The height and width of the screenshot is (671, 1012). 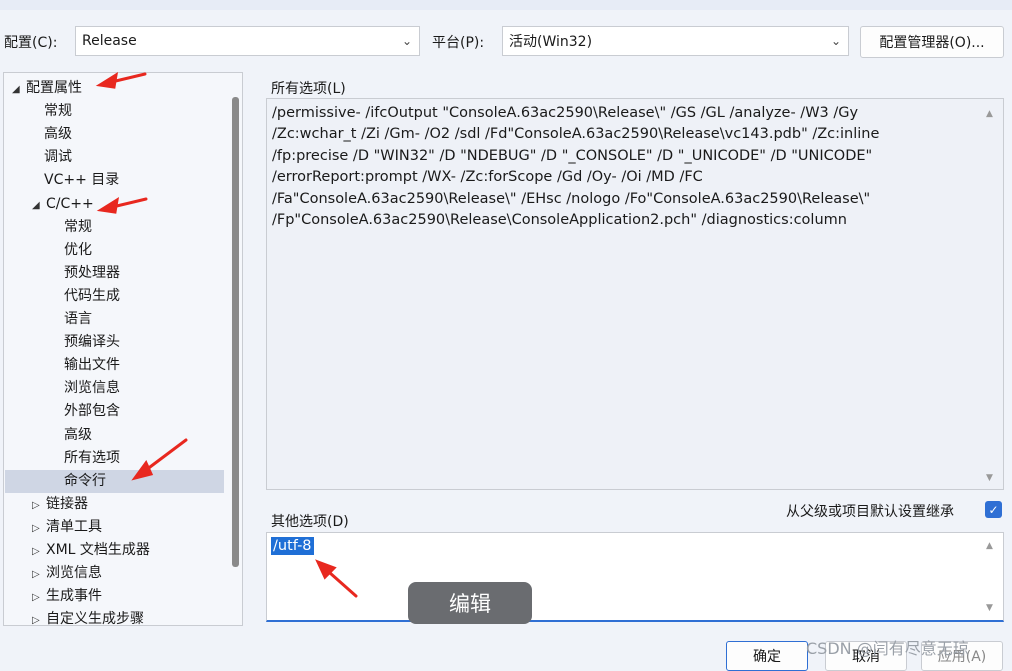 I want to click on tree-item: ◢ 配置属性, so click(x=47, y=88).